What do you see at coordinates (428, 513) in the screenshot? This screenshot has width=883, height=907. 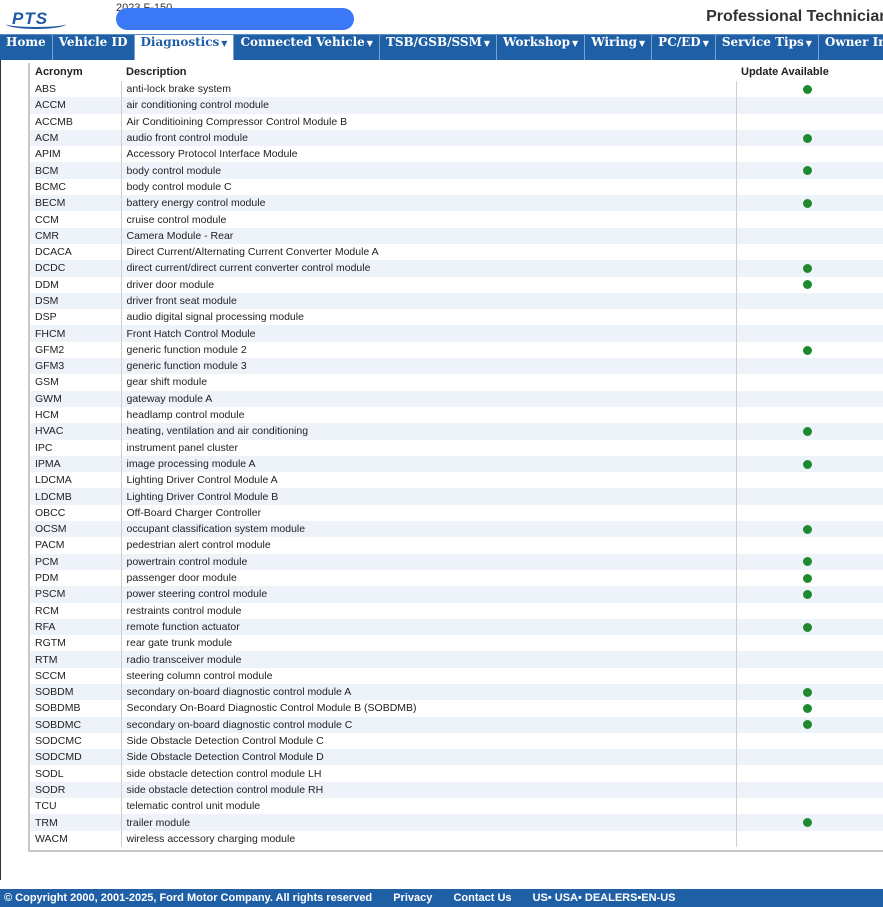 I see `module-description: Off-Board Charger Controller` at bounding box center [428, 513].